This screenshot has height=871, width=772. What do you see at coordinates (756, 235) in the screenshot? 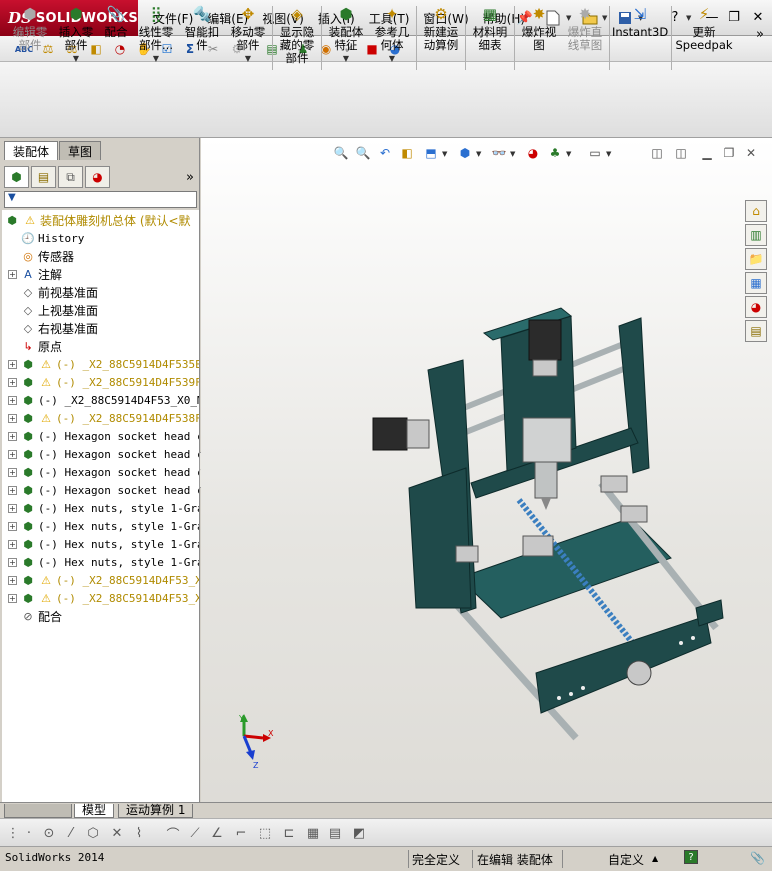
I see `design-library-icon: ▥` at bounding box center [756, 235].